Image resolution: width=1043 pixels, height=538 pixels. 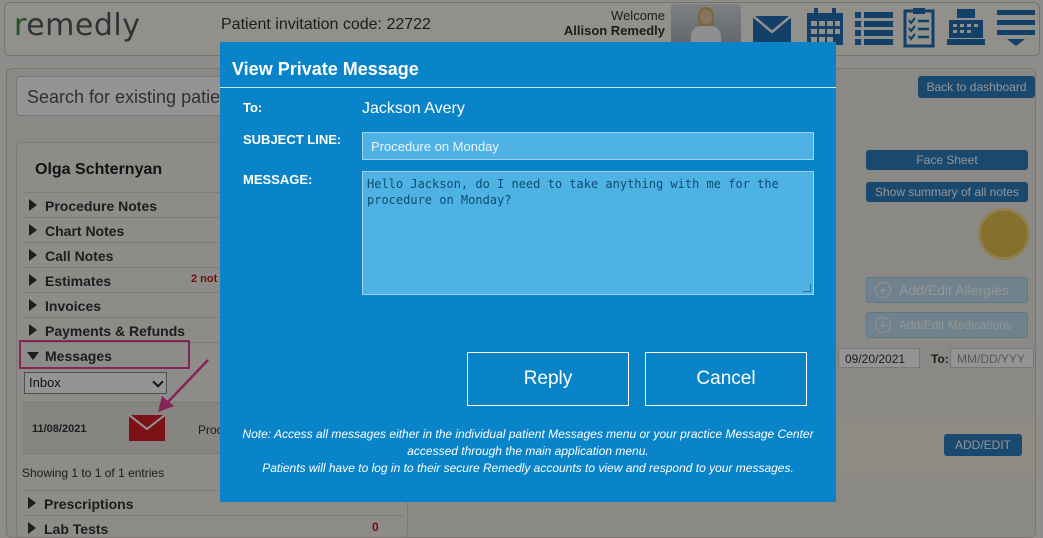 What do you see at coordinates (253, 107) in the screenshot?
I see `to-label: To:` at bounding box center [253, 107].